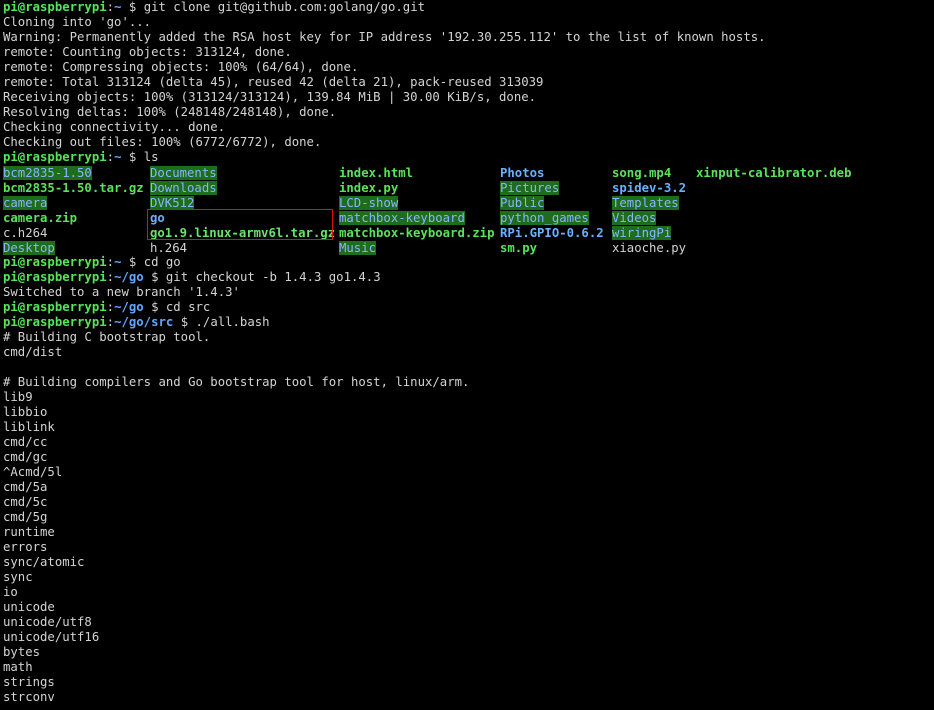 The height and width of the screenshot is (710, 934). What do you see at coordinates (29, 607) in the screenshot?
I see `output-line: unicode` at bounding box center [29, 607].